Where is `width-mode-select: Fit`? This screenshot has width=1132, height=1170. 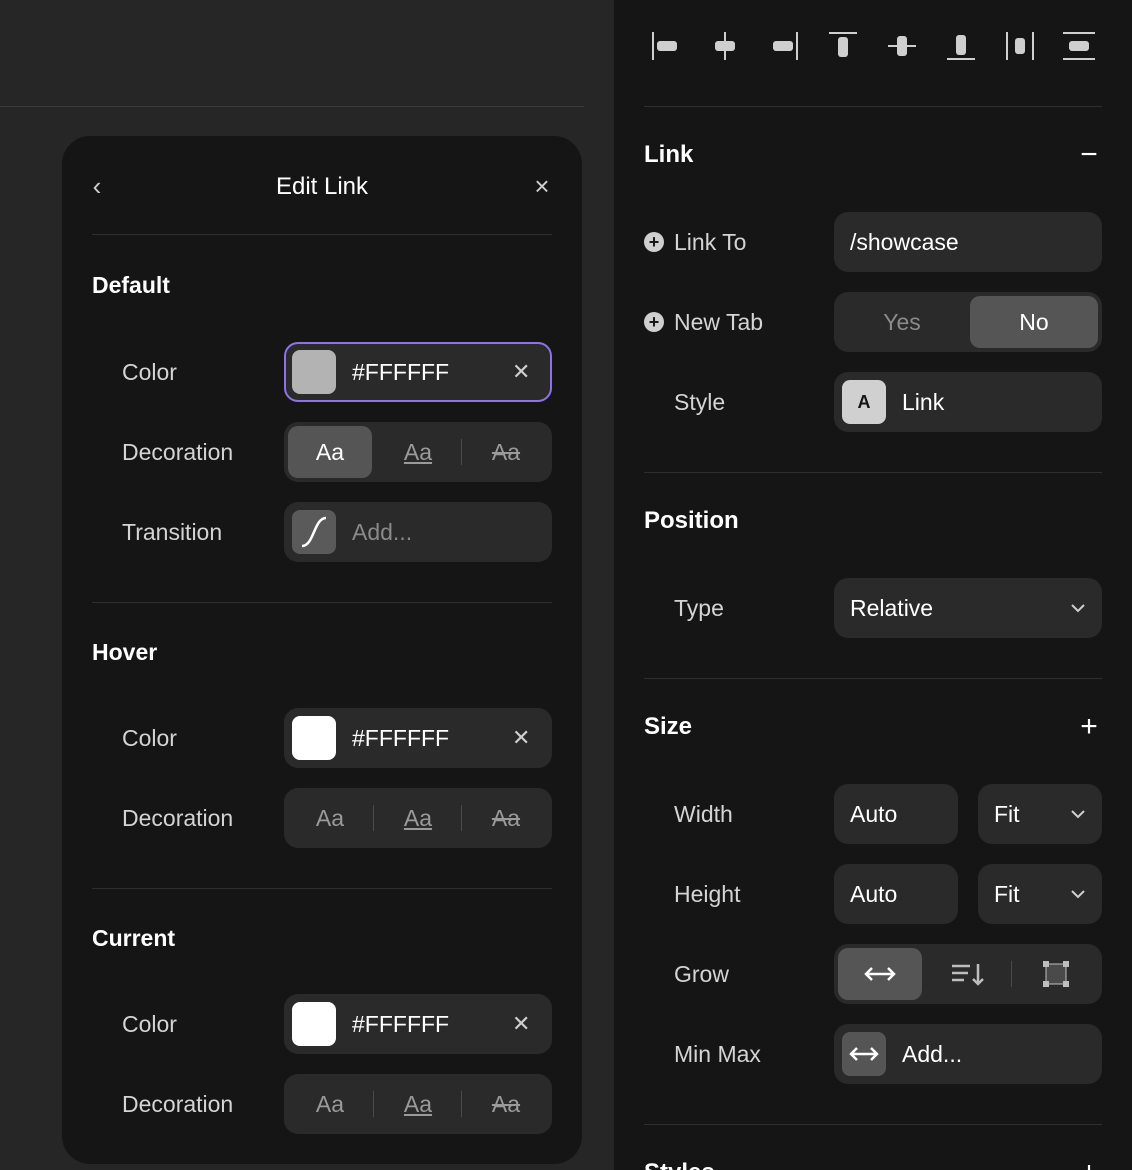 width-mode-select: Fit is located at coordinates (1040, 814).